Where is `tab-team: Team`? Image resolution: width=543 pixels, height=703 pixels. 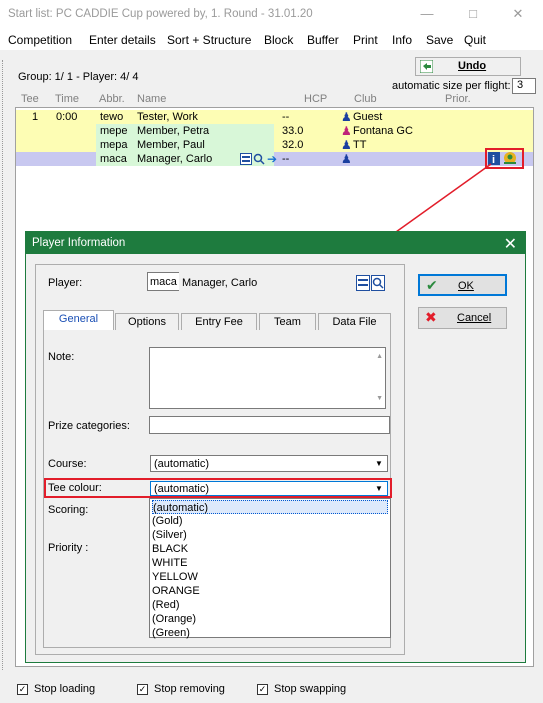
tab-team: Team is located at coordinates (287, 321).